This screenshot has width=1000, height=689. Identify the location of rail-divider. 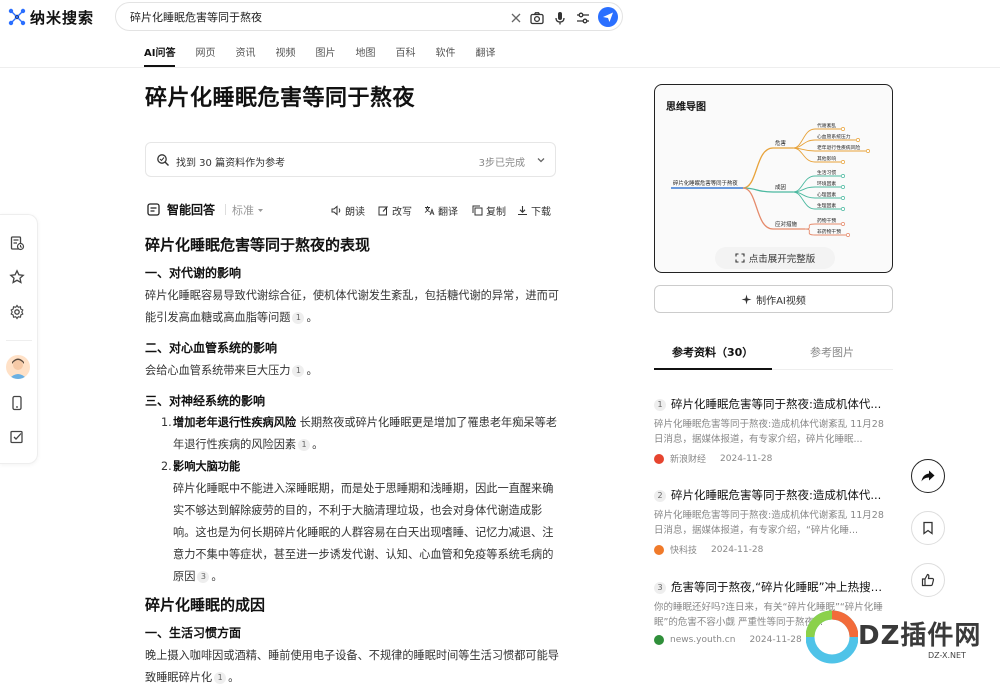
(19, 340).